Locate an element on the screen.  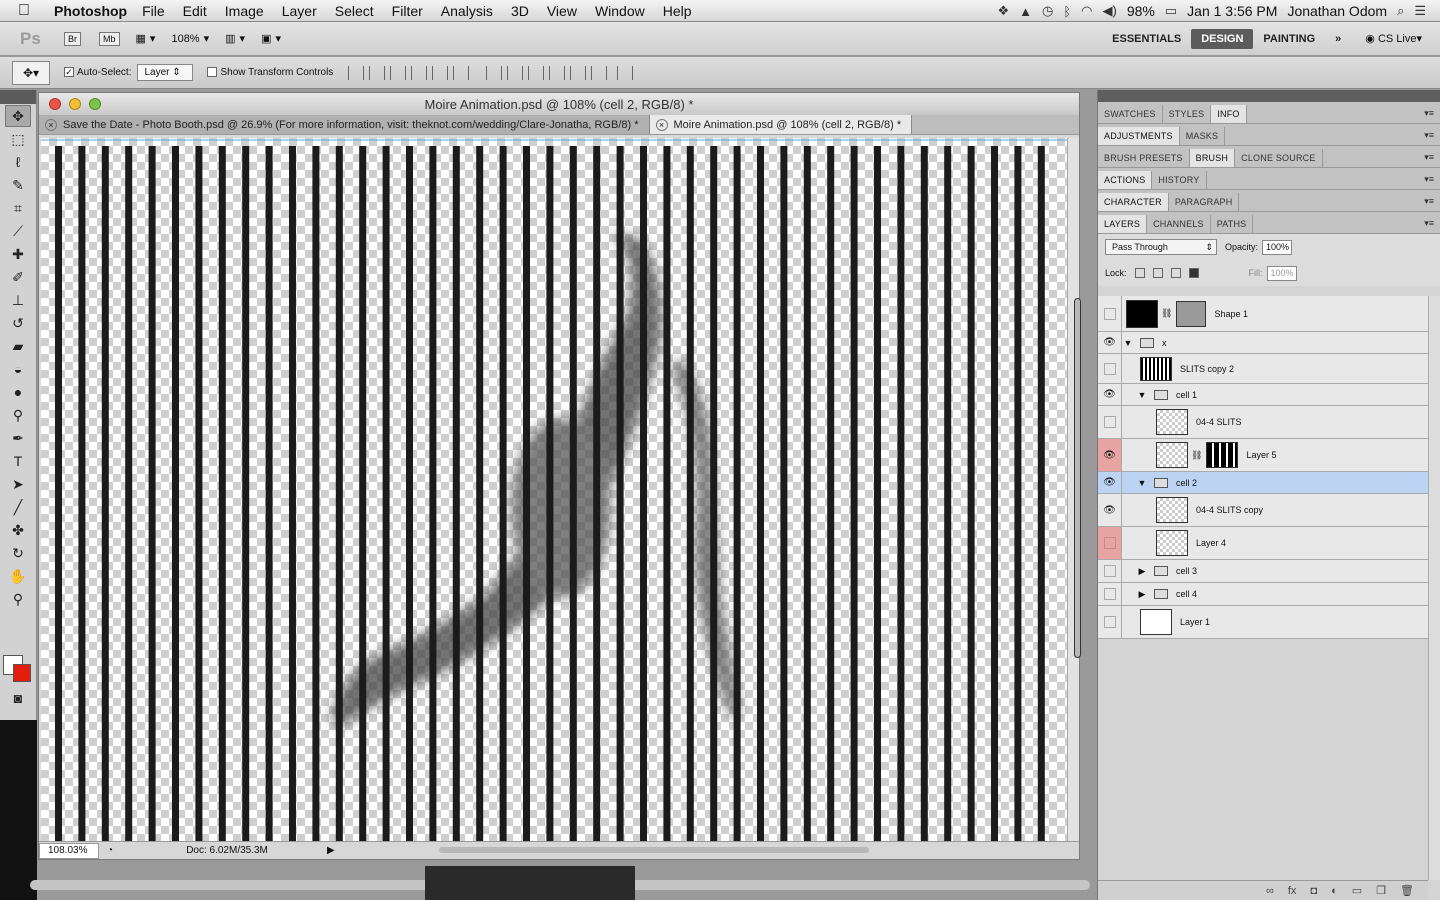
auto-select-target-select: Layer ⇕ is located at coordinates (165, 72).